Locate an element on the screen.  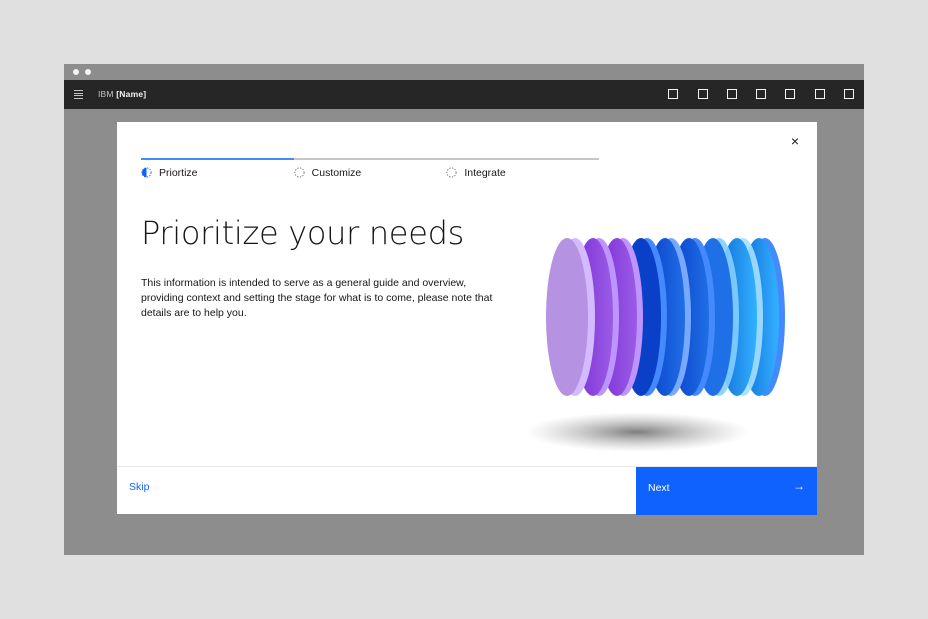
progress-indicator: Priortize Customize Integrate is located at coordinates (370, 170).